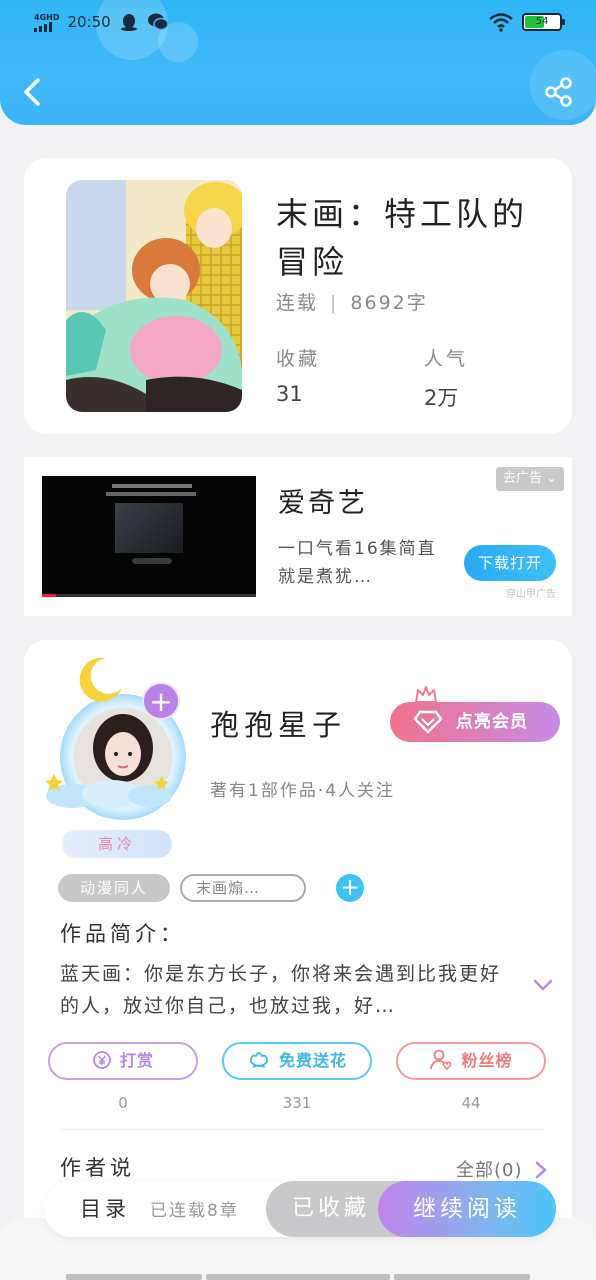 The width and height of the screenshot is (596, 1280). What do you see at coordinates (402, 238) in the screenshot?
I see `book-title: 末画：特工队的冒险` at bounding box center [402, 238].